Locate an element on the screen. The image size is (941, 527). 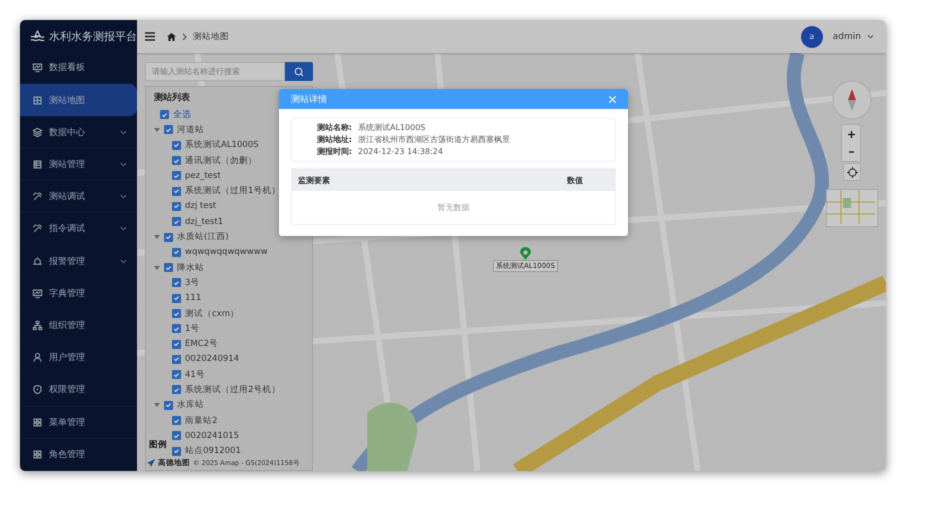
station-label: 3号 is located at coordinates (192, 282).